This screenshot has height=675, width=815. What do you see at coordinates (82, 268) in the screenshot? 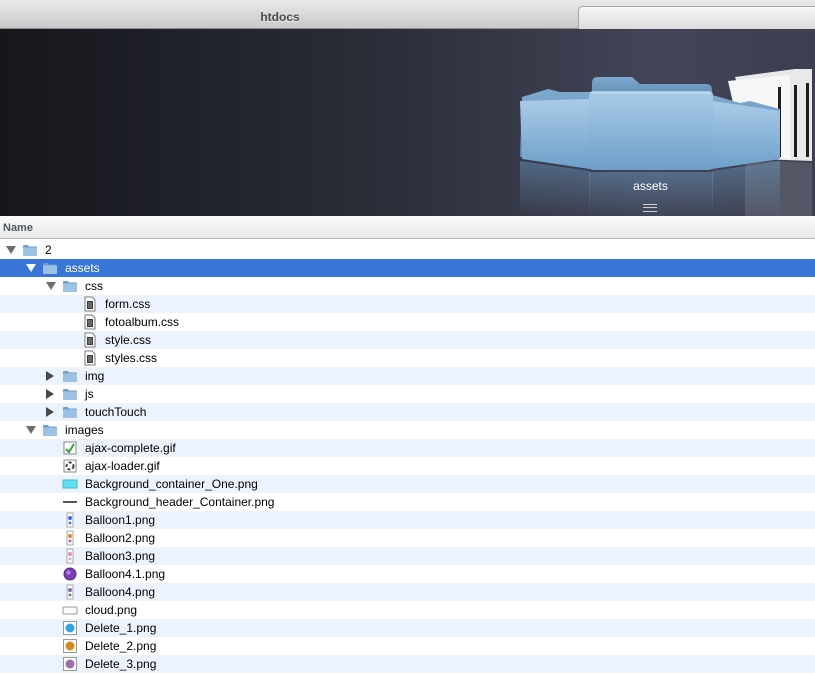
I see `row-label: assets` at bounding box center [82, 268].